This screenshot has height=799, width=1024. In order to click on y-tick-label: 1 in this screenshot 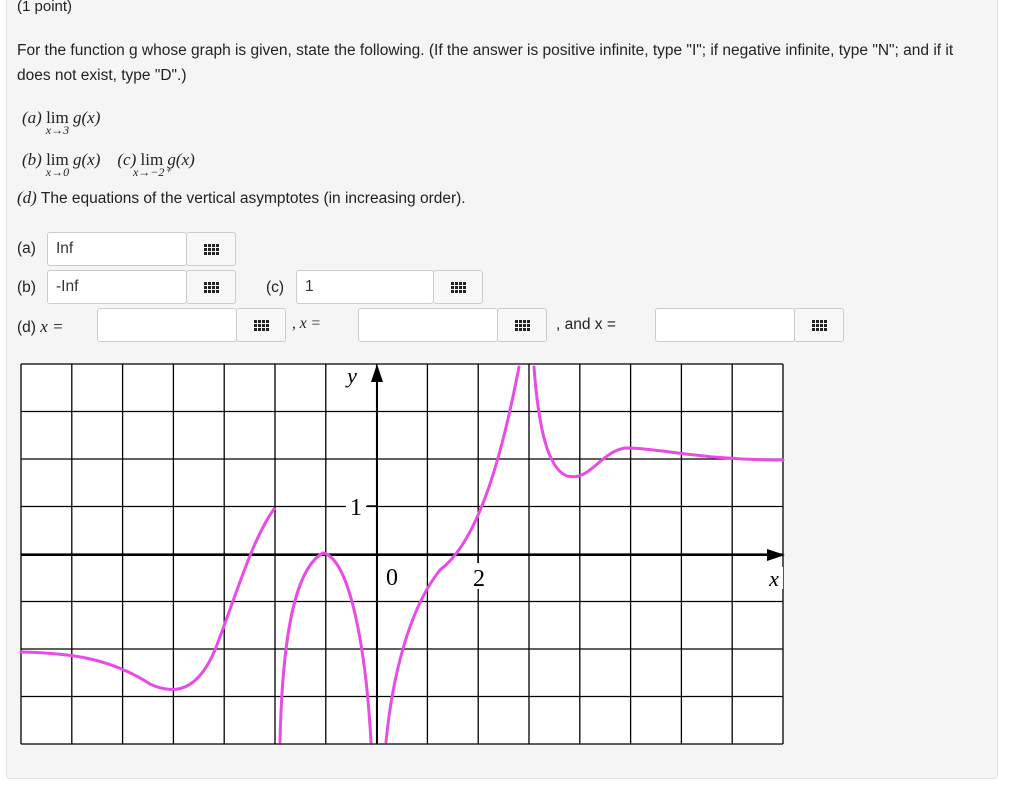, I will do `click(356, 508)`.